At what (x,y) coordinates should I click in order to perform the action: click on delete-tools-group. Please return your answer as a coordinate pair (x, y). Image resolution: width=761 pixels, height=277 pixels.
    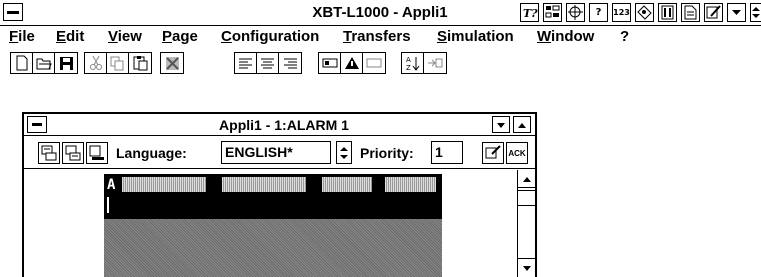
    Looking at the image, I should click on (172, 63).